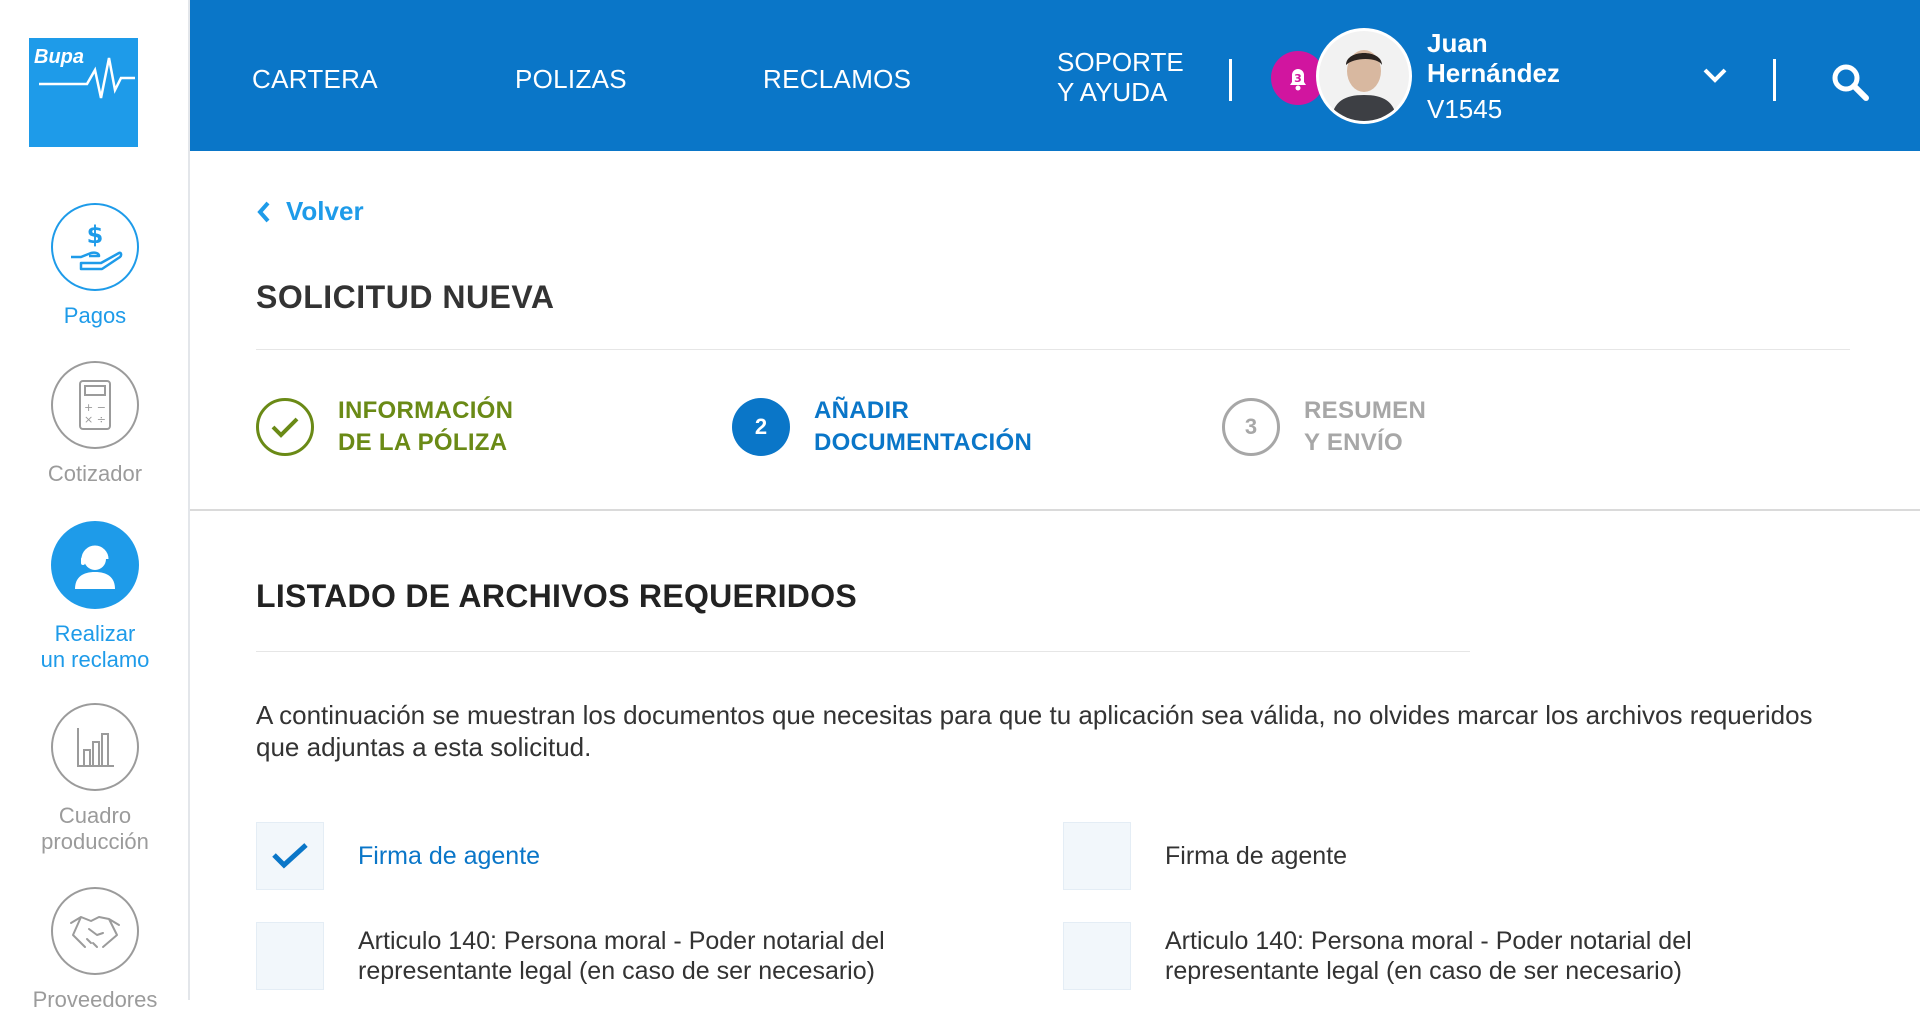 The width and height of the screenshot is (1920, 1013). I want to click on page-title: SOLICITUD NUEVA, so click(405, 297).